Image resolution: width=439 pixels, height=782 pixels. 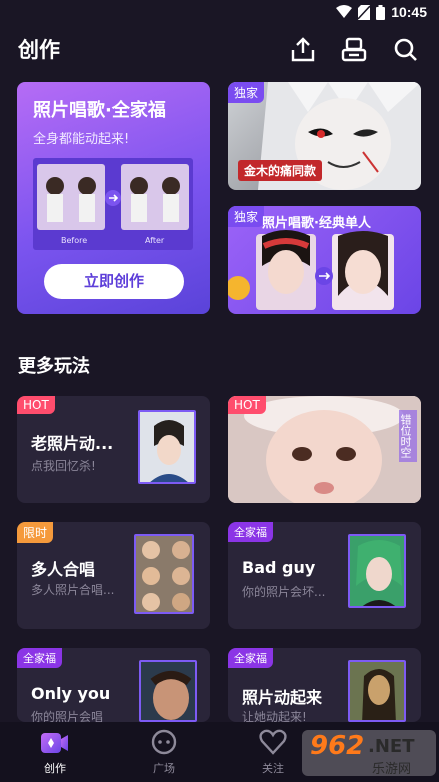 What do you see at coordinates (381, 12) in the screenshot?
I see `battery-icon` at bounding box center [381, 12].